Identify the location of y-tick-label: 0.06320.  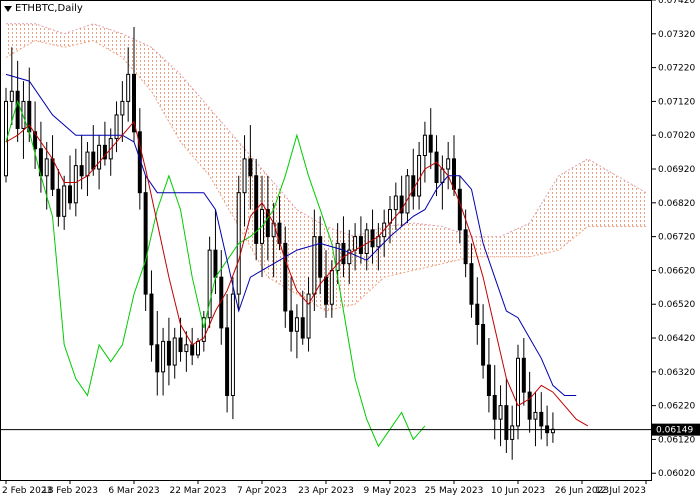
(676, 373).